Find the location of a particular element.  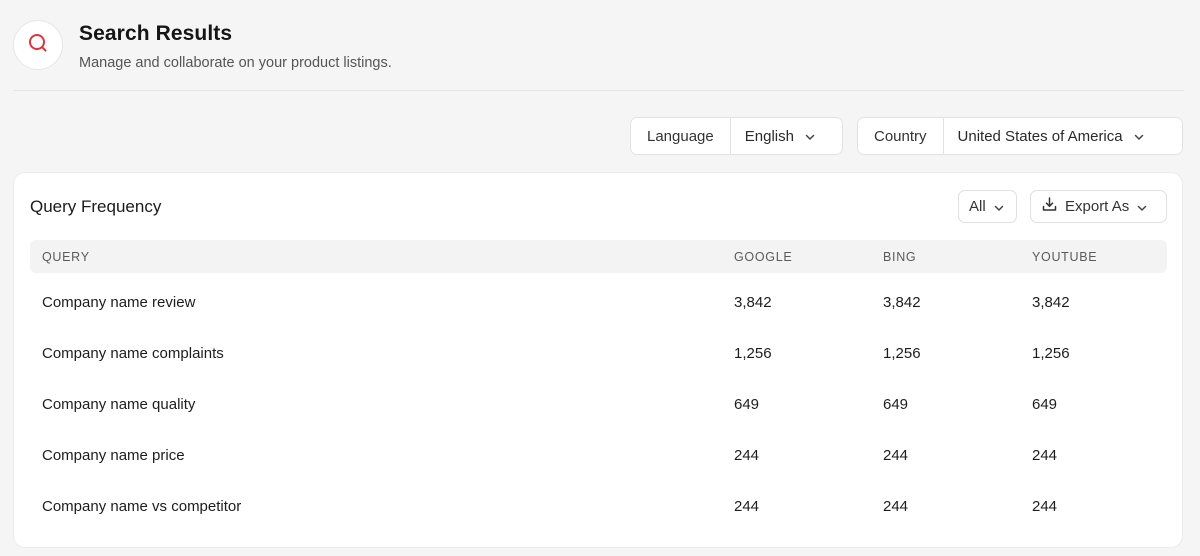

cell-bing: 3,842 is located at coordinates (902, 302).